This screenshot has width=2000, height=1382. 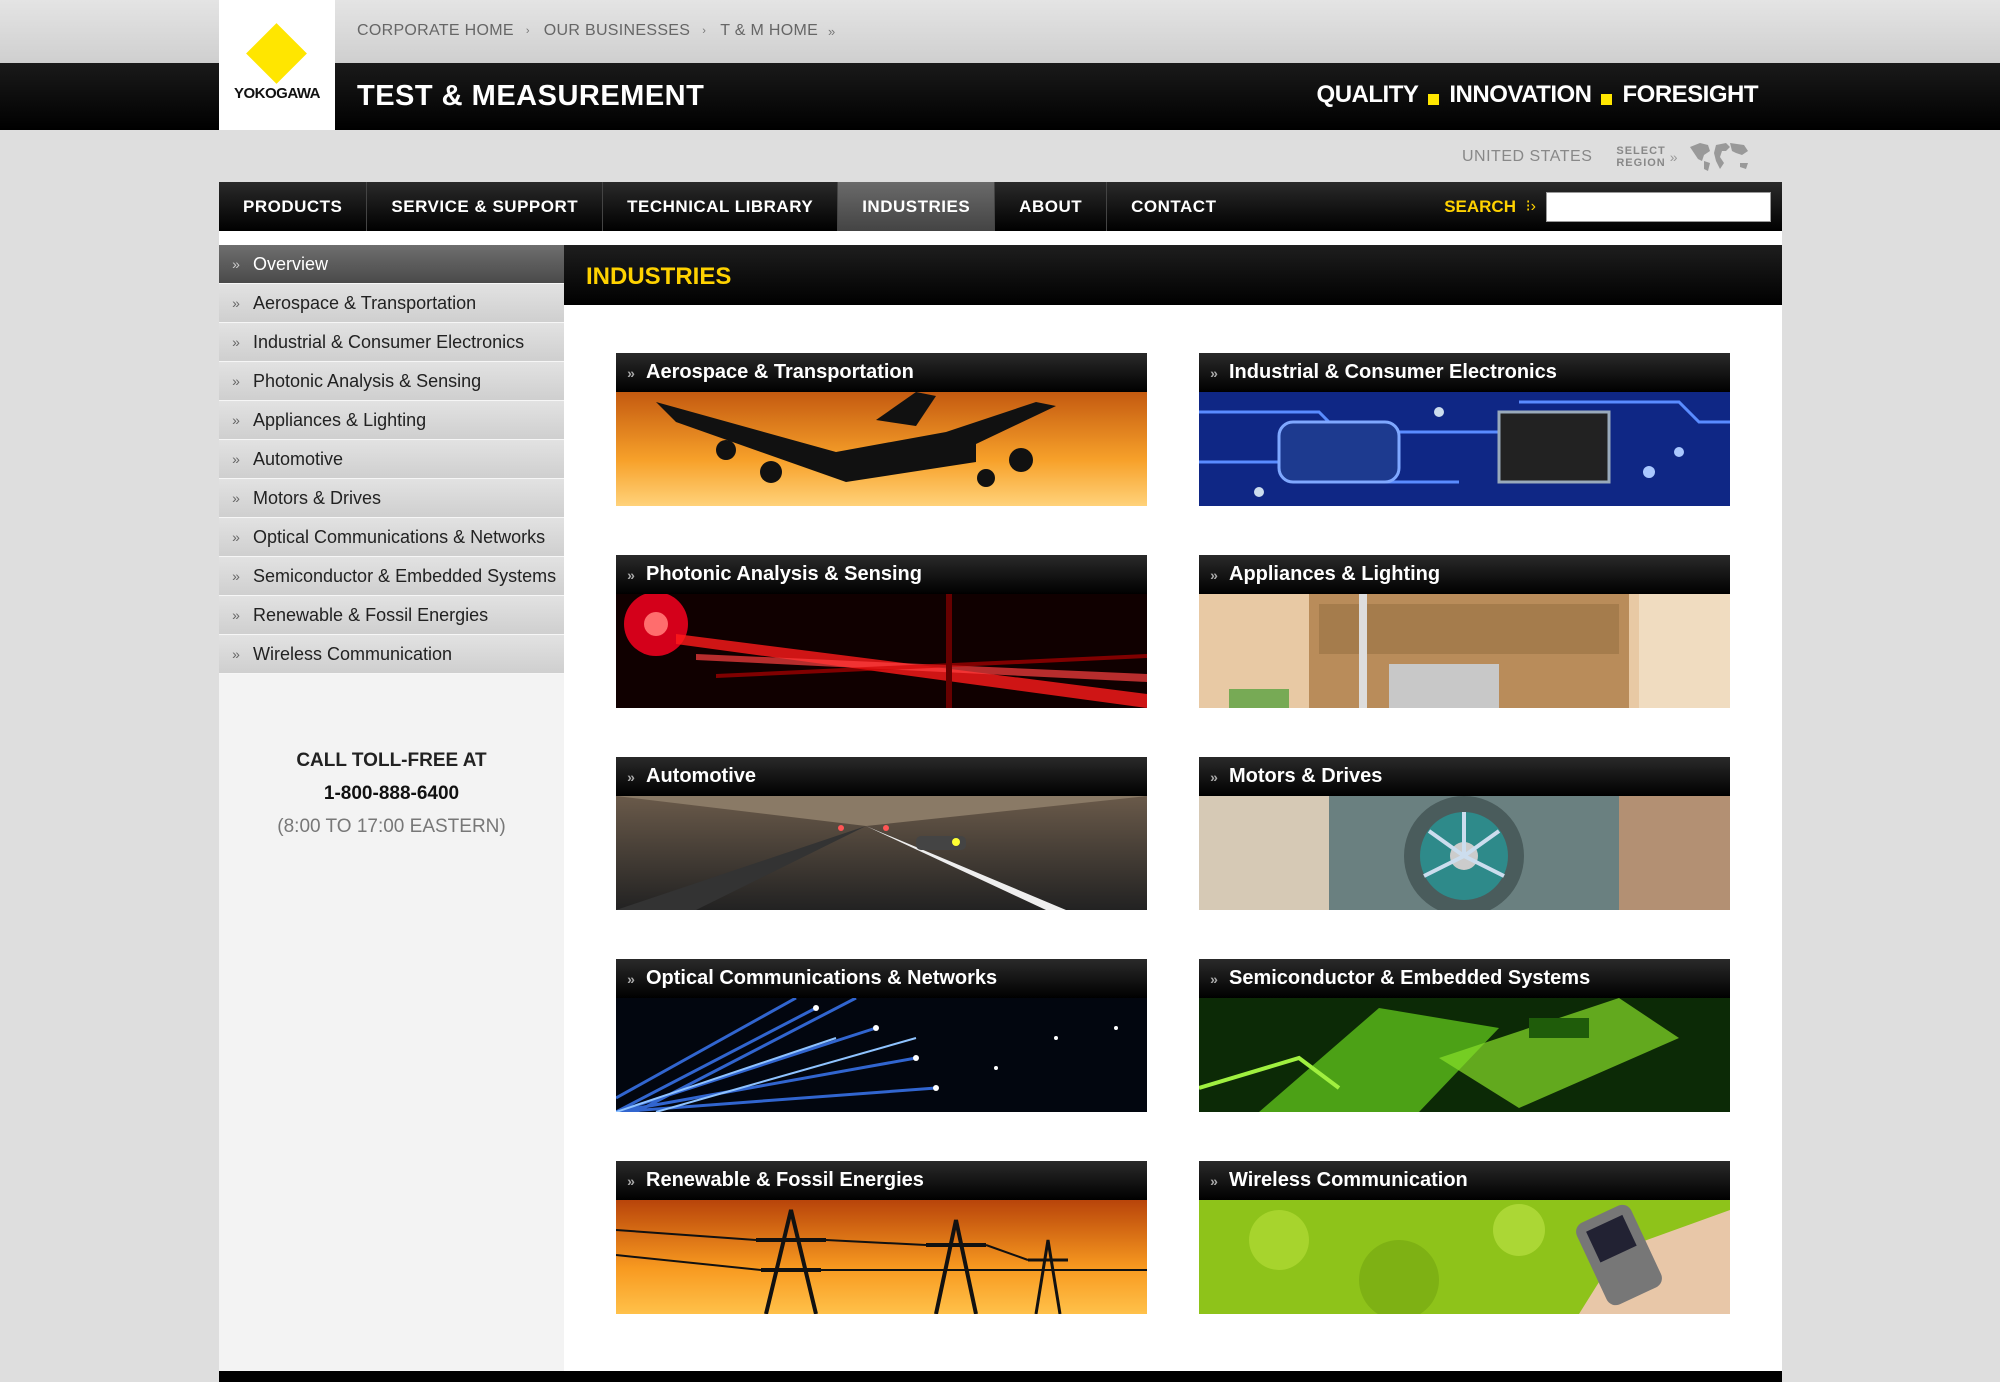 I want to click on turbine-image, so click(x=1464, y=853).